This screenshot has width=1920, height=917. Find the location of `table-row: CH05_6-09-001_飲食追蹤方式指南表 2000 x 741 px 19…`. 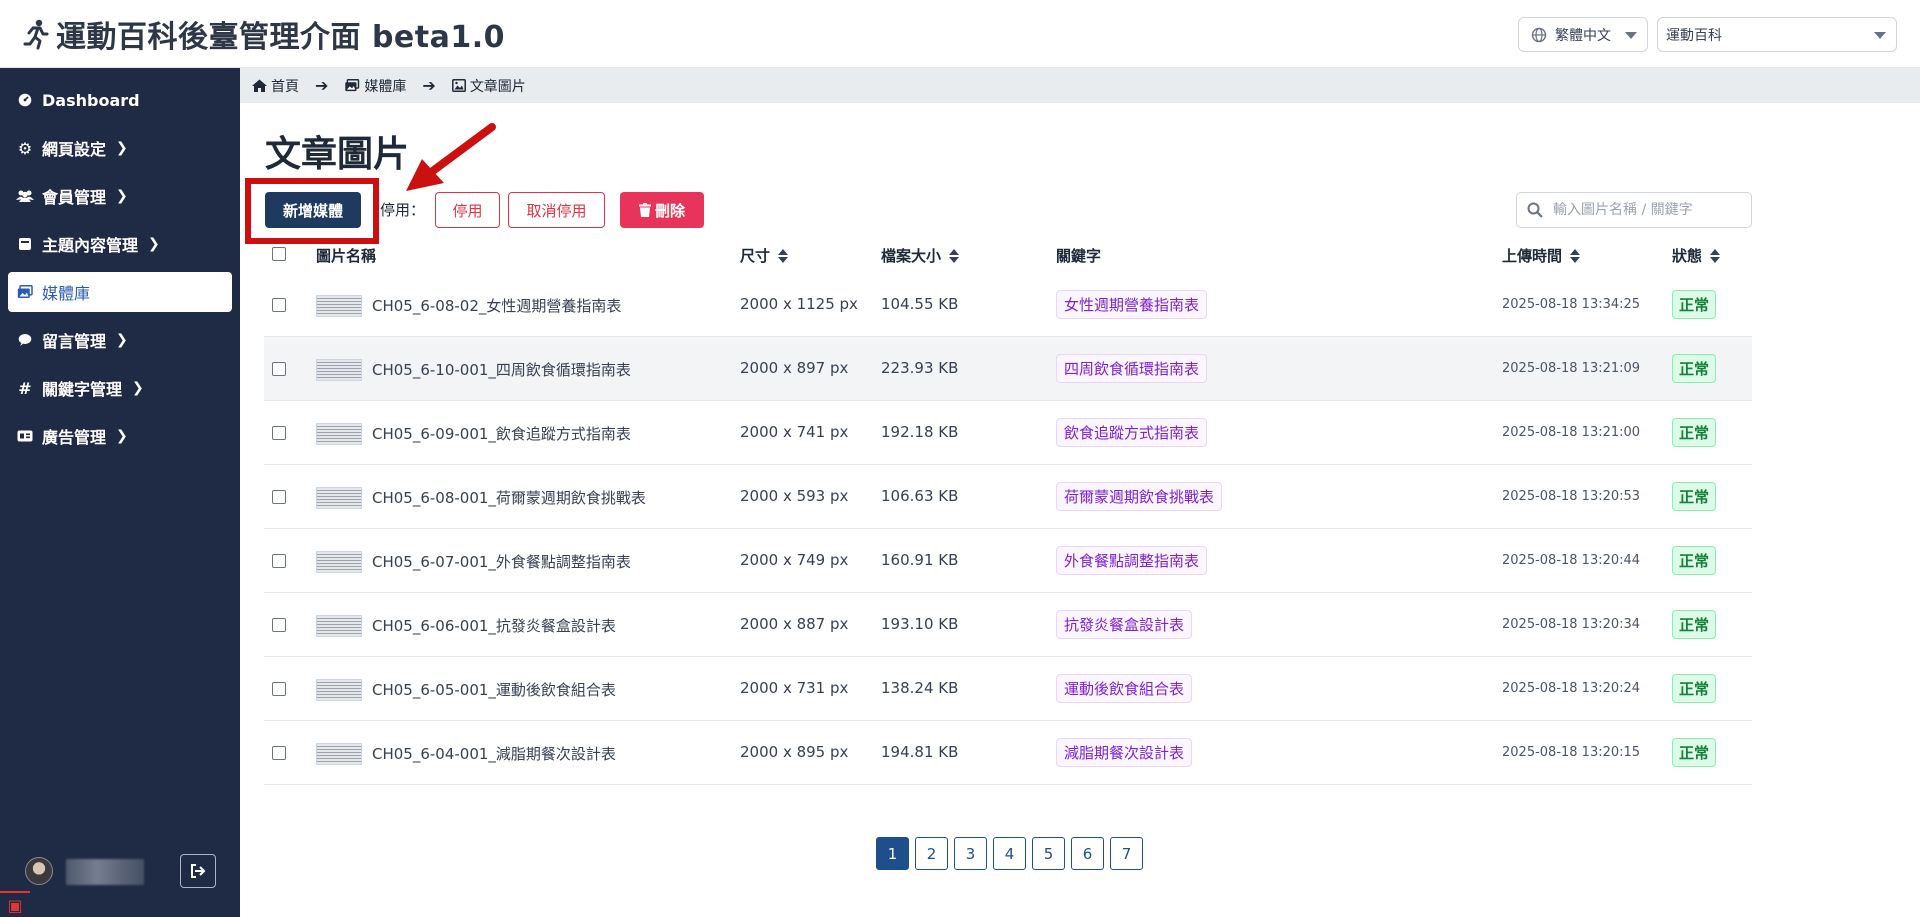

table-row: CH05_6-09-001_飲食追蹤方式指南表 2000 x 741 px 19… is located at coordinates (1008, 433).